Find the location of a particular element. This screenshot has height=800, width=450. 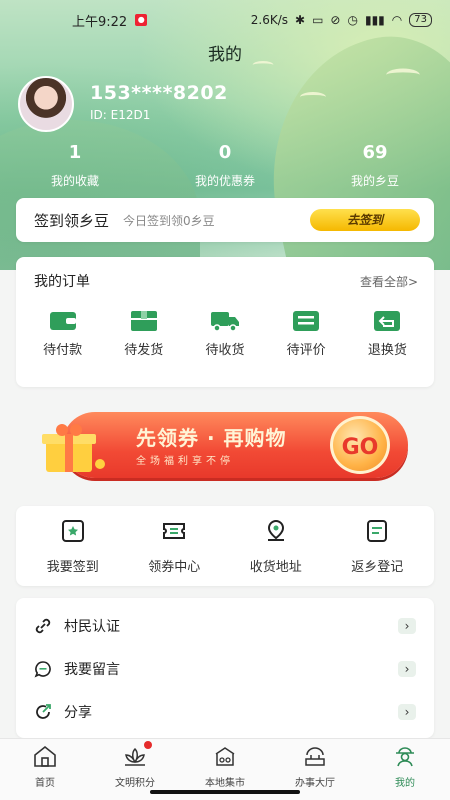

stat-value: 69 is located at coordinates (375, 152).